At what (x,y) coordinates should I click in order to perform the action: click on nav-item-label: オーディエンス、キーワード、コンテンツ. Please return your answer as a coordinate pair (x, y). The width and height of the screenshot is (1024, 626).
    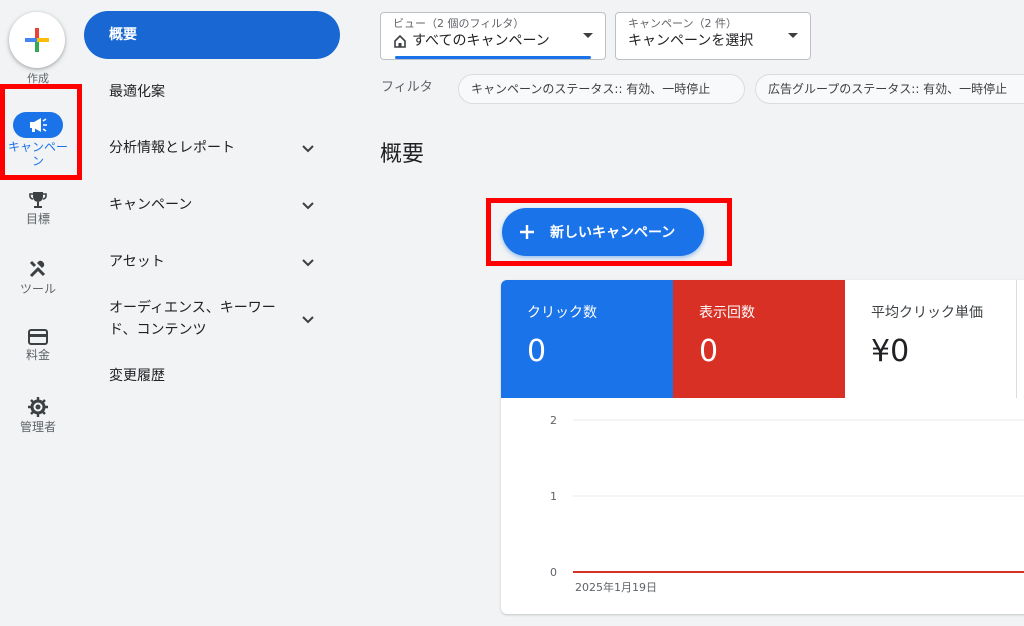
    Looking at the image, I should click on (192, 319).